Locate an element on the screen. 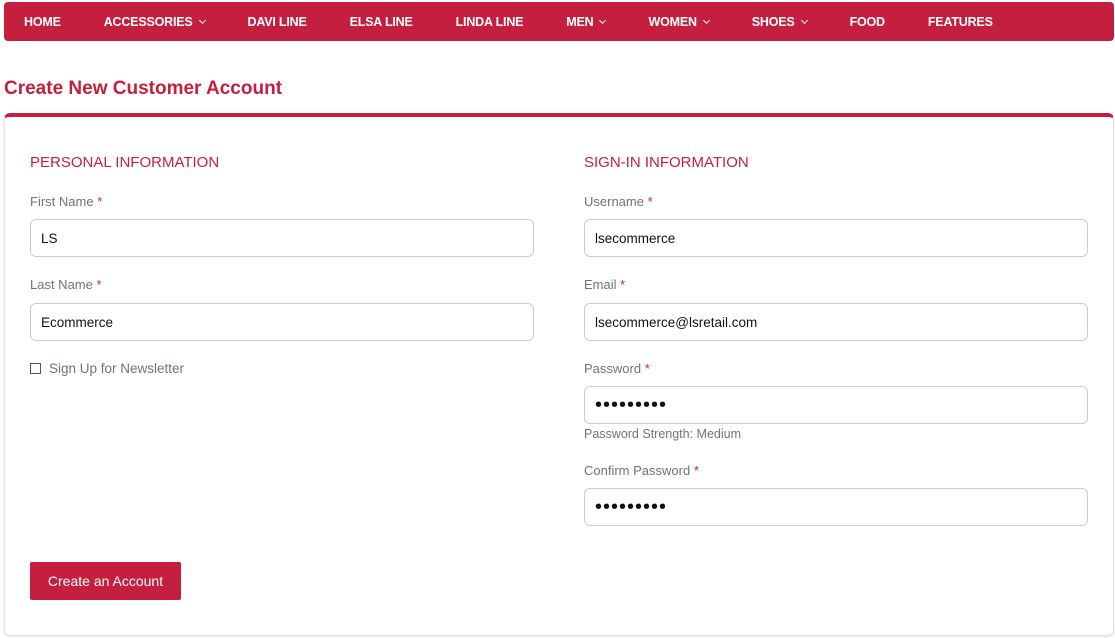 This screenshot has height=638, width=1115. nav-label: FEATURES is located at coordinates (960, 21).